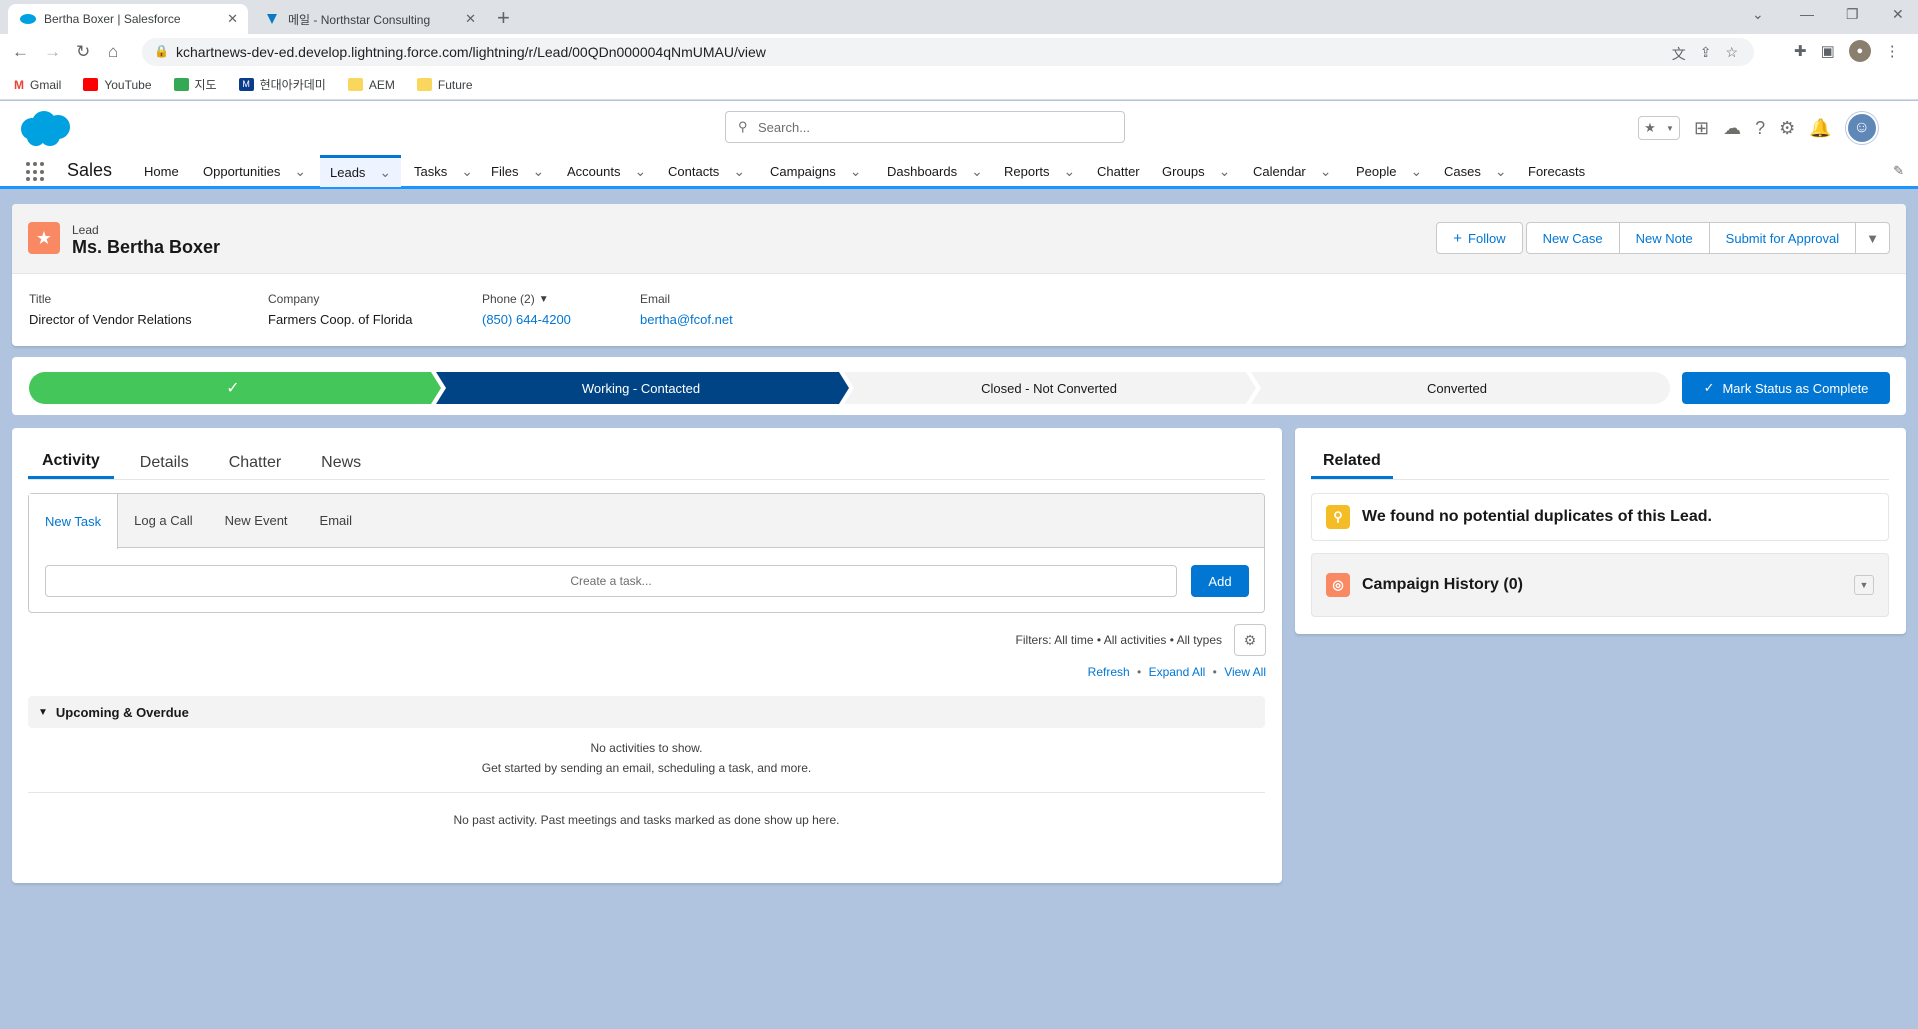 This screenshot has width=1918, height=1029. Describe the element at coordinates (369, 19) in the screenshot. I see `browser-tab-mail: 메일 - Northstar Consulting ✕` at that location.